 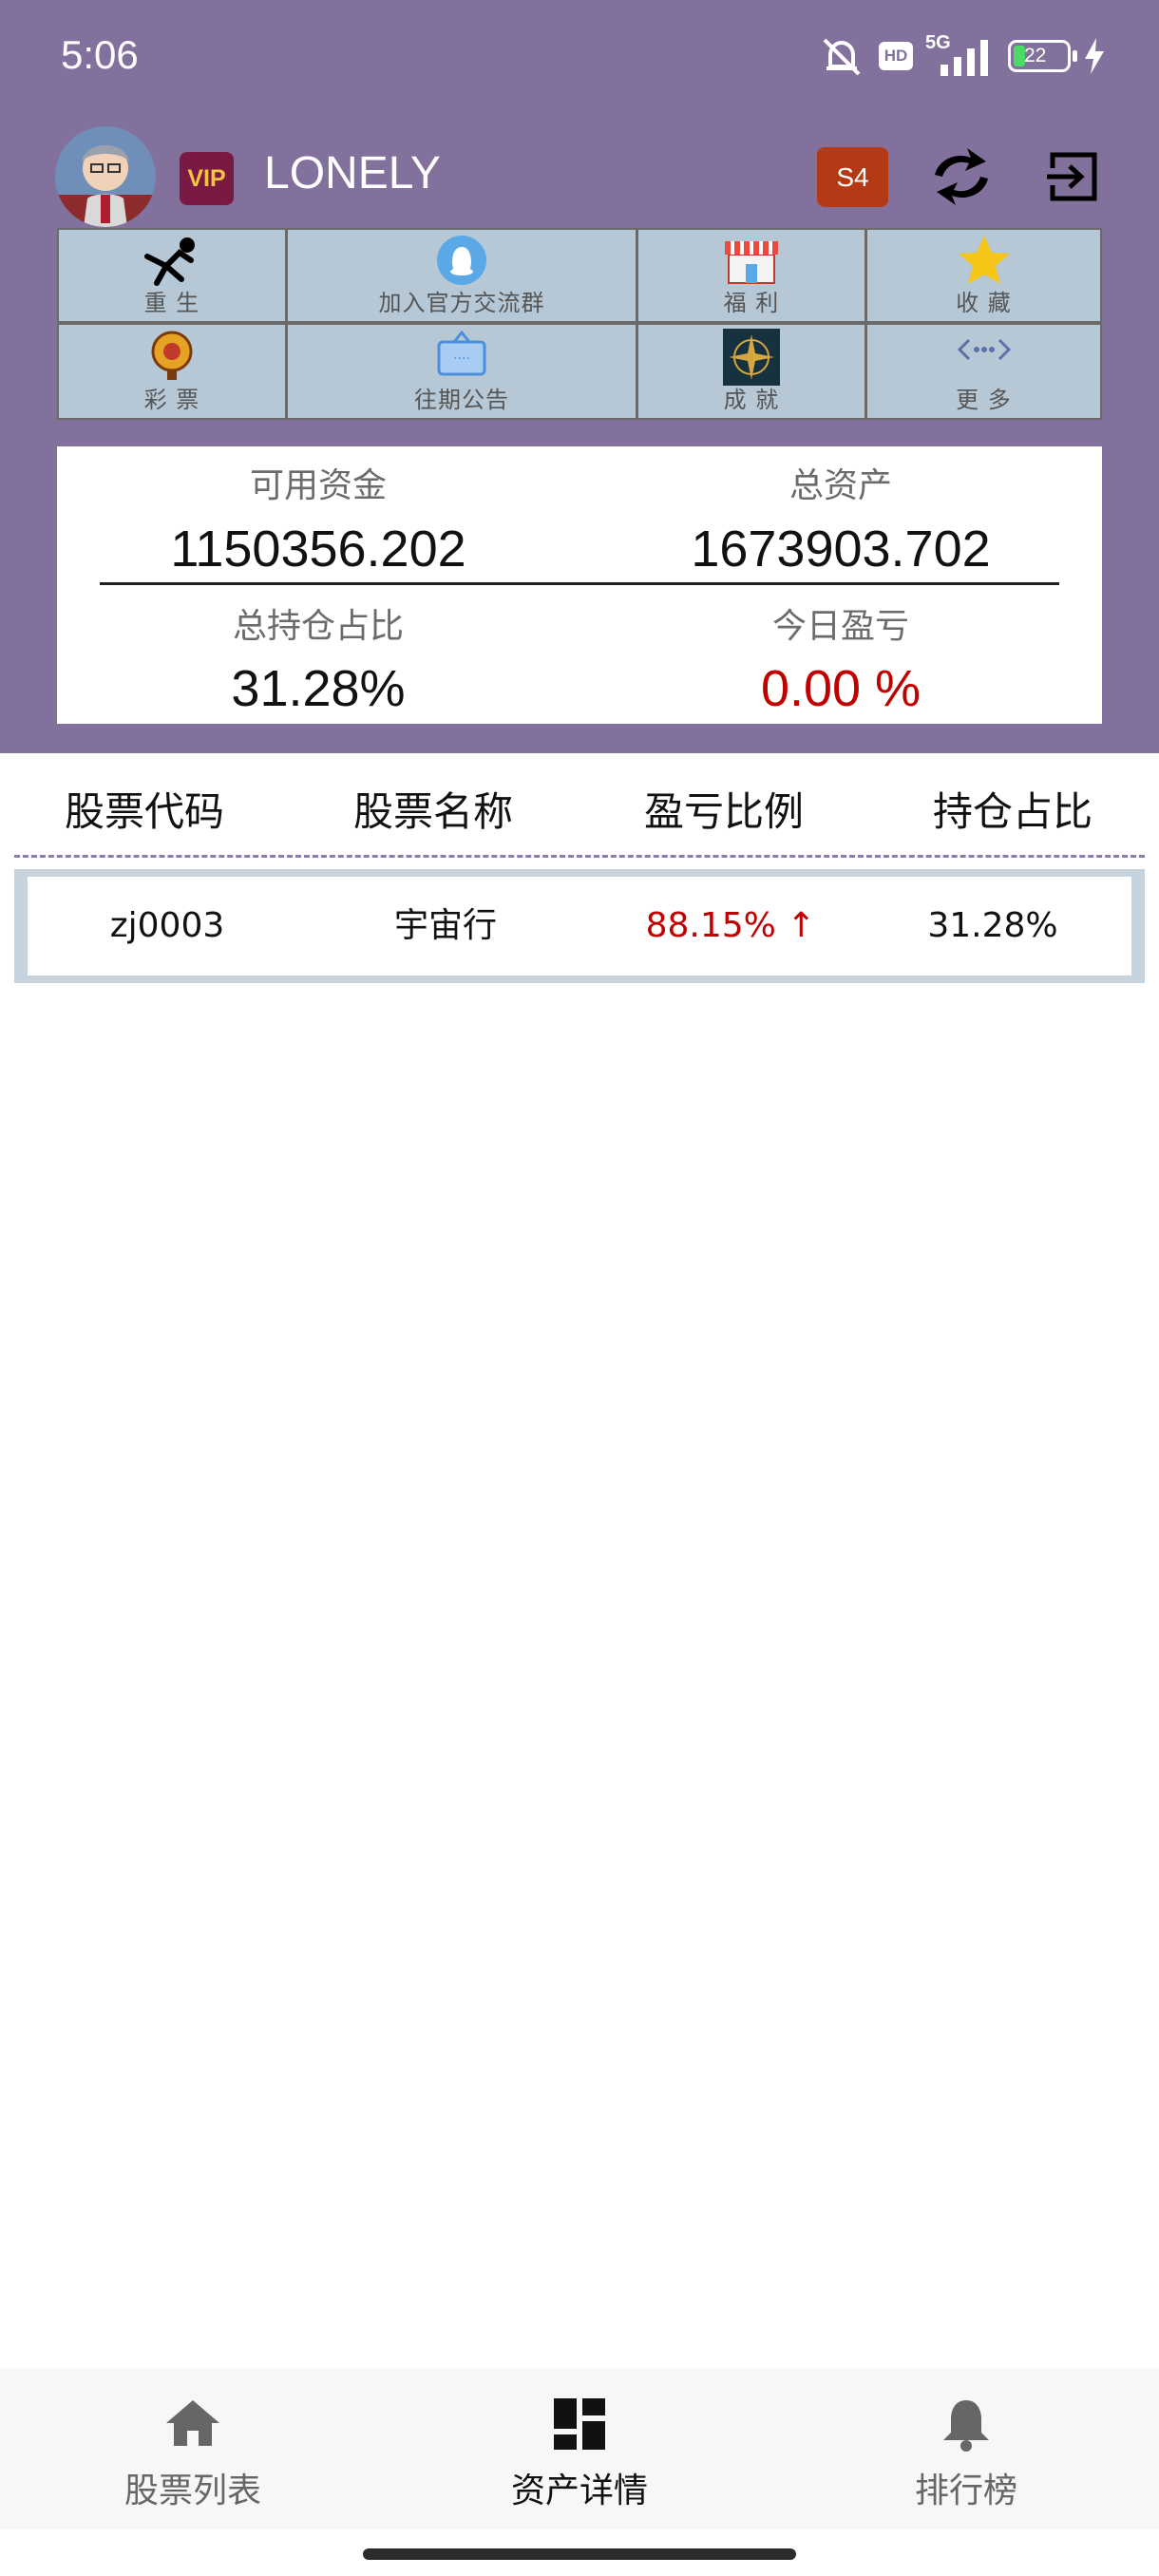 I want to click on menu-item-welfare: 福 利, so click(x=751, y=275).